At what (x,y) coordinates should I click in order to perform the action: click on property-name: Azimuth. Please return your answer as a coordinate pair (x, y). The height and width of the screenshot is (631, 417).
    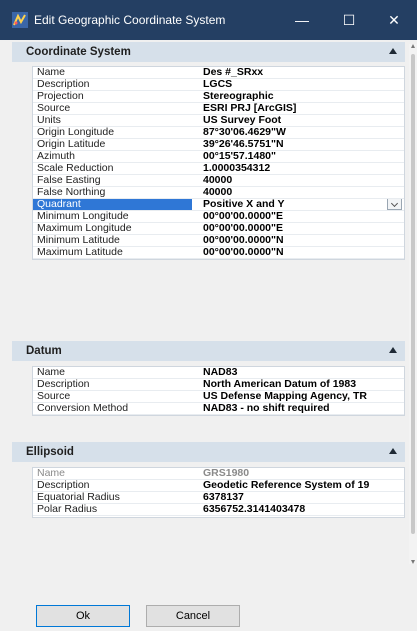
    Looking at the image, I should click on (56, 156).